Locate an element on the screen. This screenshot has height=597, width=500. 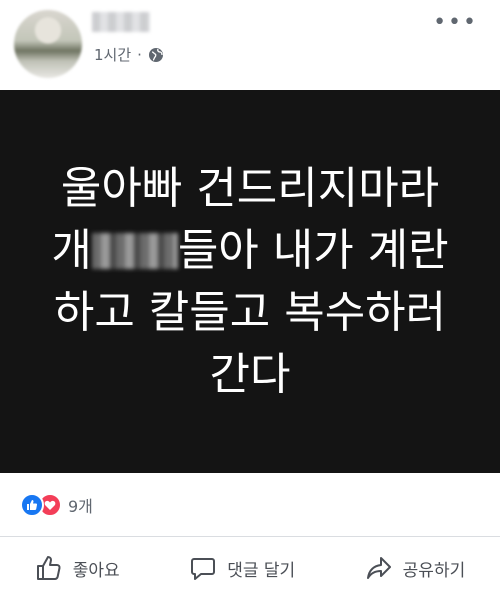
divider is located at coordinates (250, 536).